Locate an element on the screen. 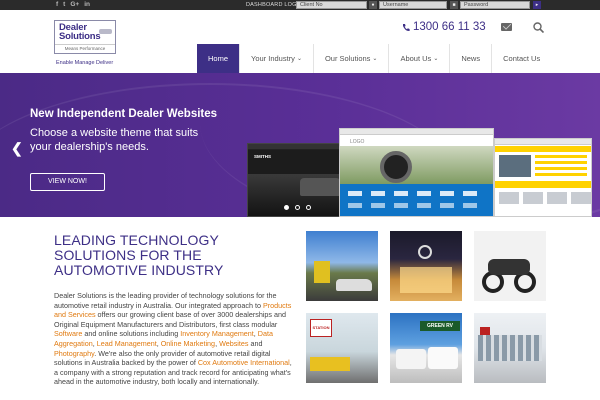 The width and height of the screenshot is (600, 400). logo: Dealer Solutions Means Performance is located at coordinates (85, 37).